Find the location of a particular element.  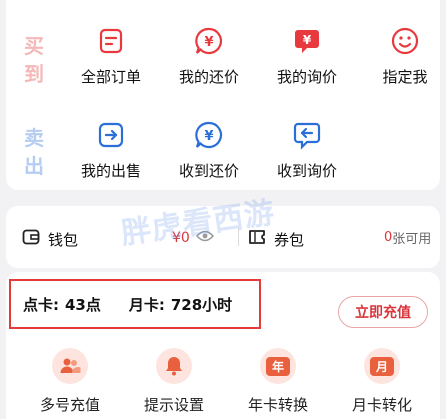

notification-settings-button: 提示设置 is located at coordinates (174, 381).